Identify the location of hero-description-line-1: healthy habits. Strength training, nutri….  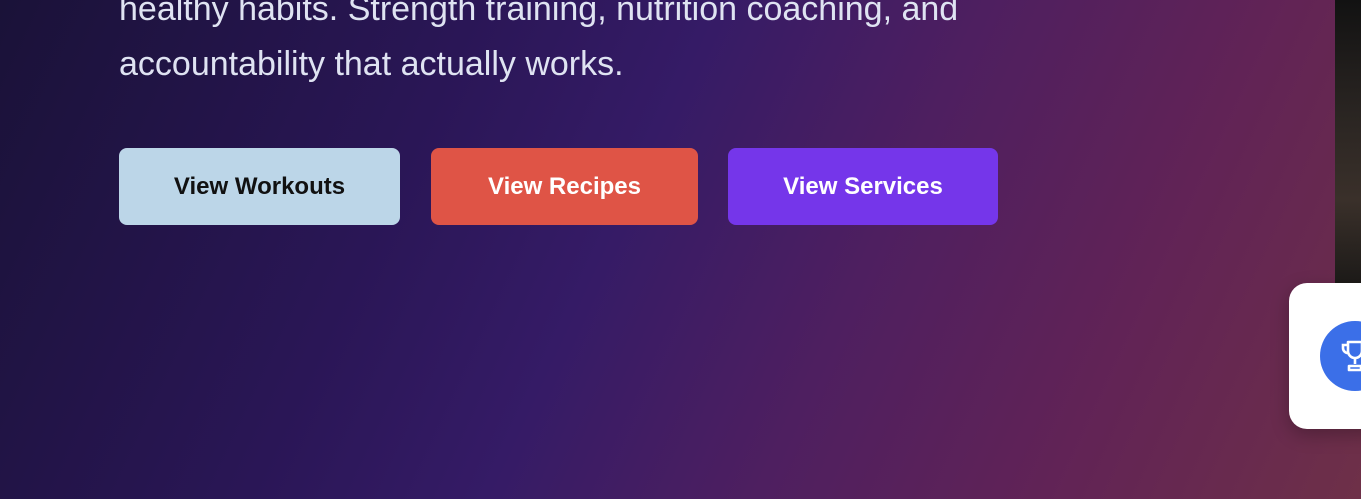
(539, 14).